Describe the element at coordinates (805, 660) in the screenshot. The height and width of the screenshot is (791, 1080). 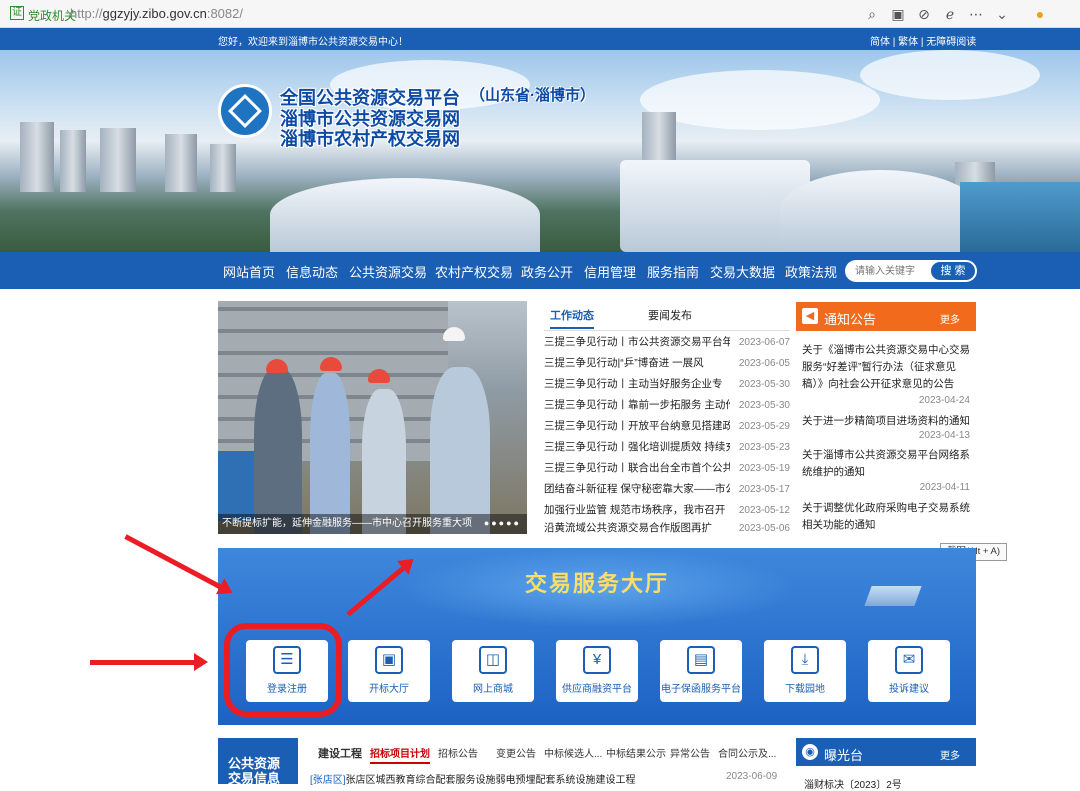
I see `download-icon: ⤓` at that location.